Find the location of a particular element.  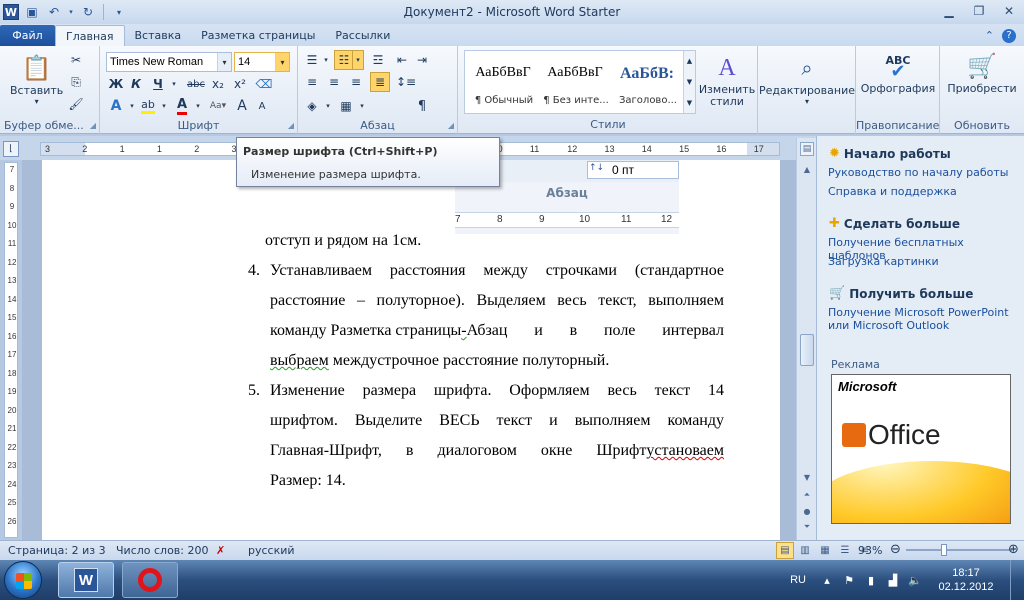

bold-button: Ж is located at coordinates (116, 84).